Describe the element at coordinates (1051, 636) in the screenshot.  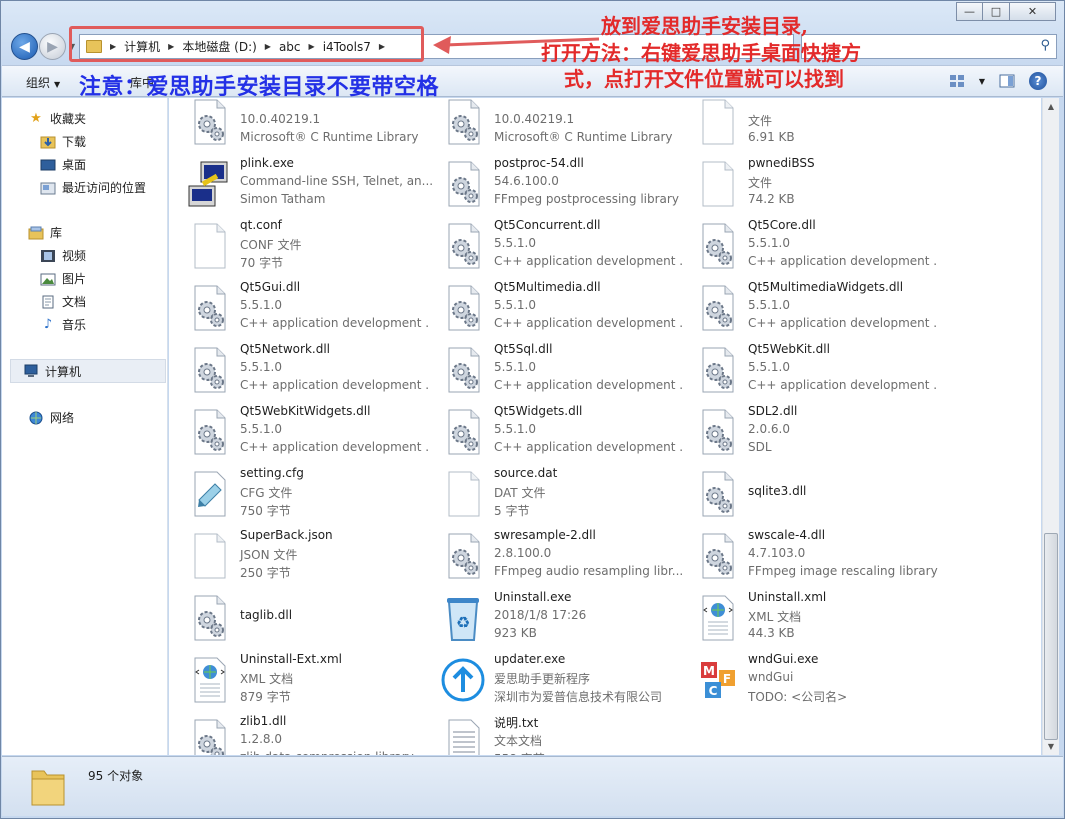
I see `scroll-thumb` at that location.